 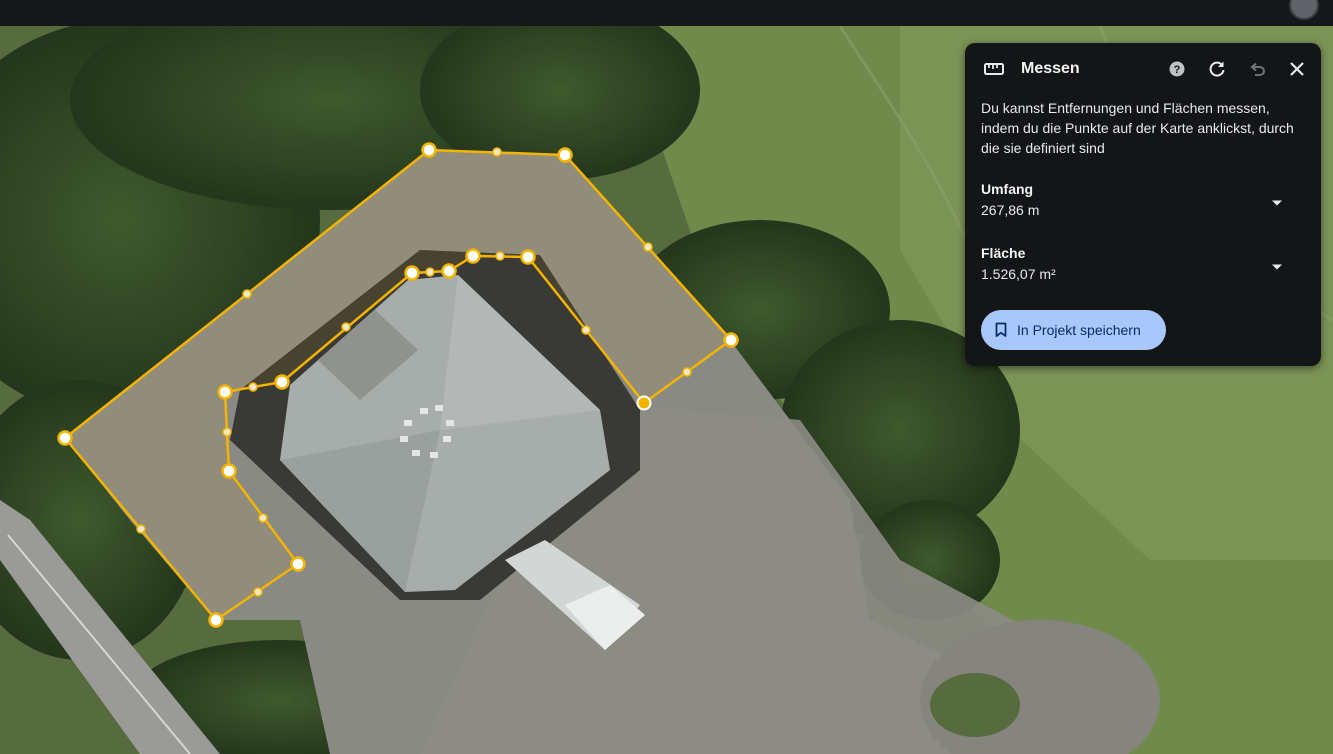 What do you see at coordinates (1304, 10) in the screenshot?
I see `account-avatar` at bounding box center [1304, 10].